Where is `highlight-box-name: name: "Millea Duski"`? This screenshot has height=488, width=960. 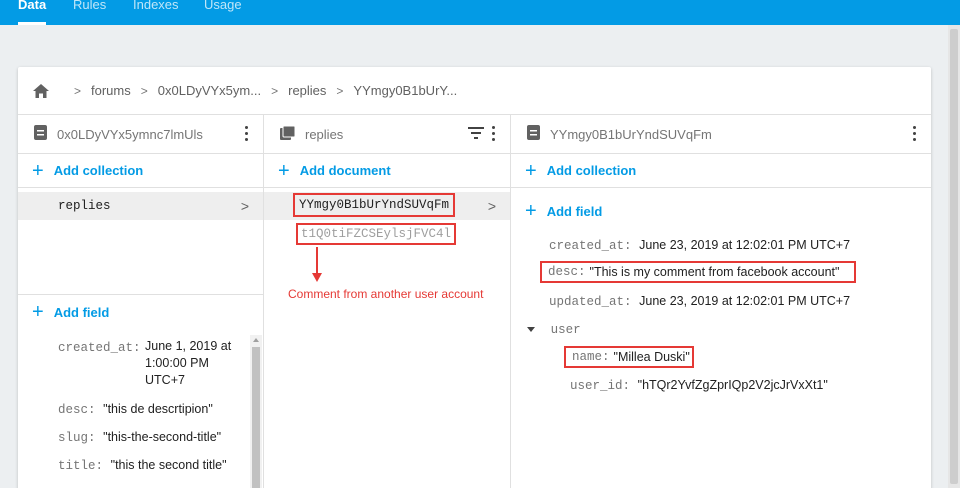
highlight-box-name: name: "Millea Duski" is located at coordinates (629, 357).